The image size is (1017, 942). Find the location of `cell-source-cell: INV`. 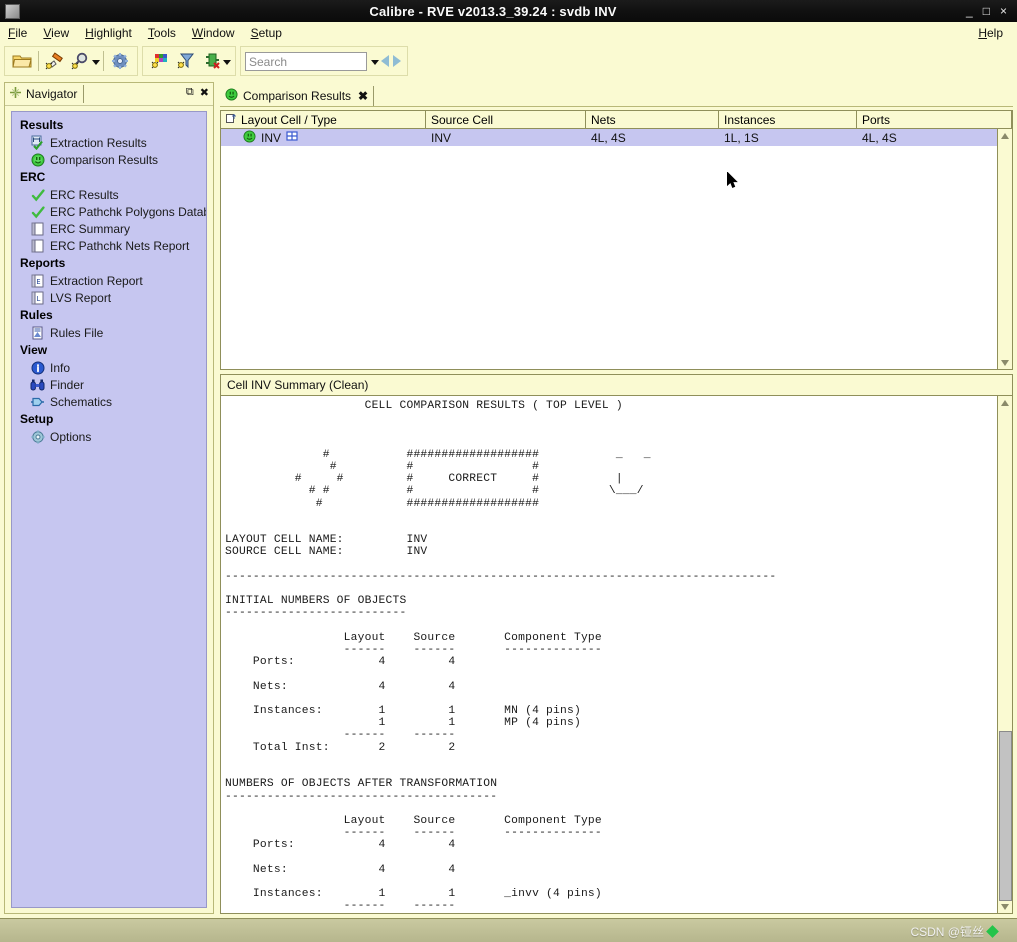

cell-source-cell: INV is located at coordinates (441, 137).